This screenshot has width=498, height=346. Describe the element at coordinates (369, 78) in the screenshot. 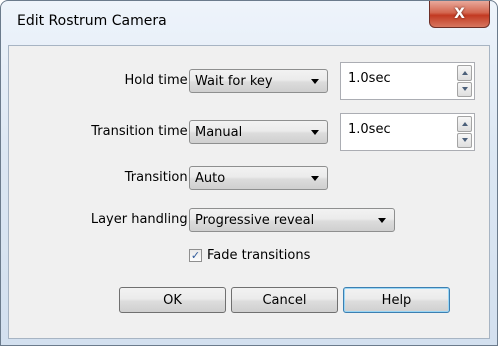

I see `hold-time-duration-value: 1.0sec` at that location.